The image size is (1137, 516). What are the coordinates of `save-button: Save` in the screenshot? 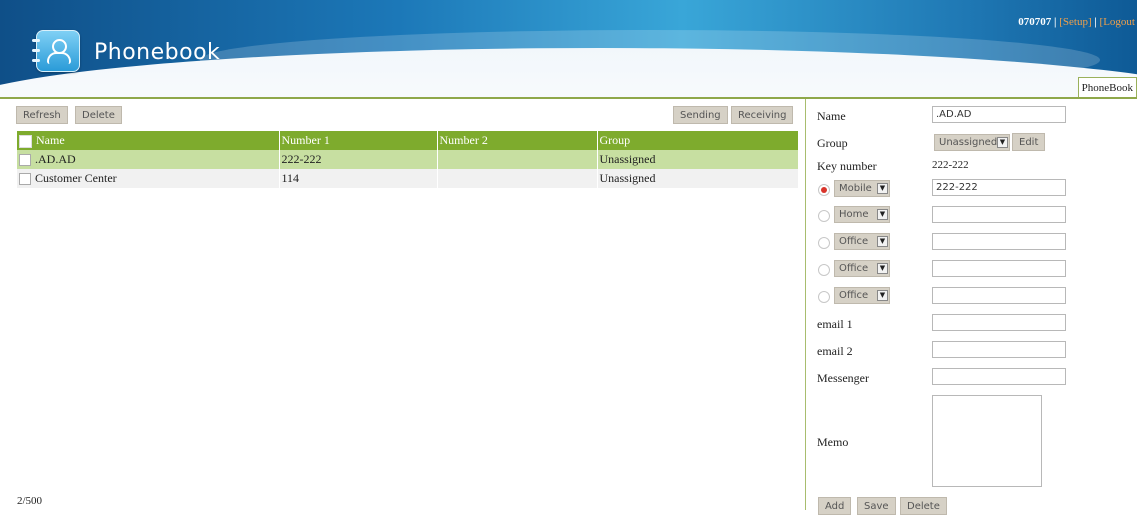 It's located at (876, 506).